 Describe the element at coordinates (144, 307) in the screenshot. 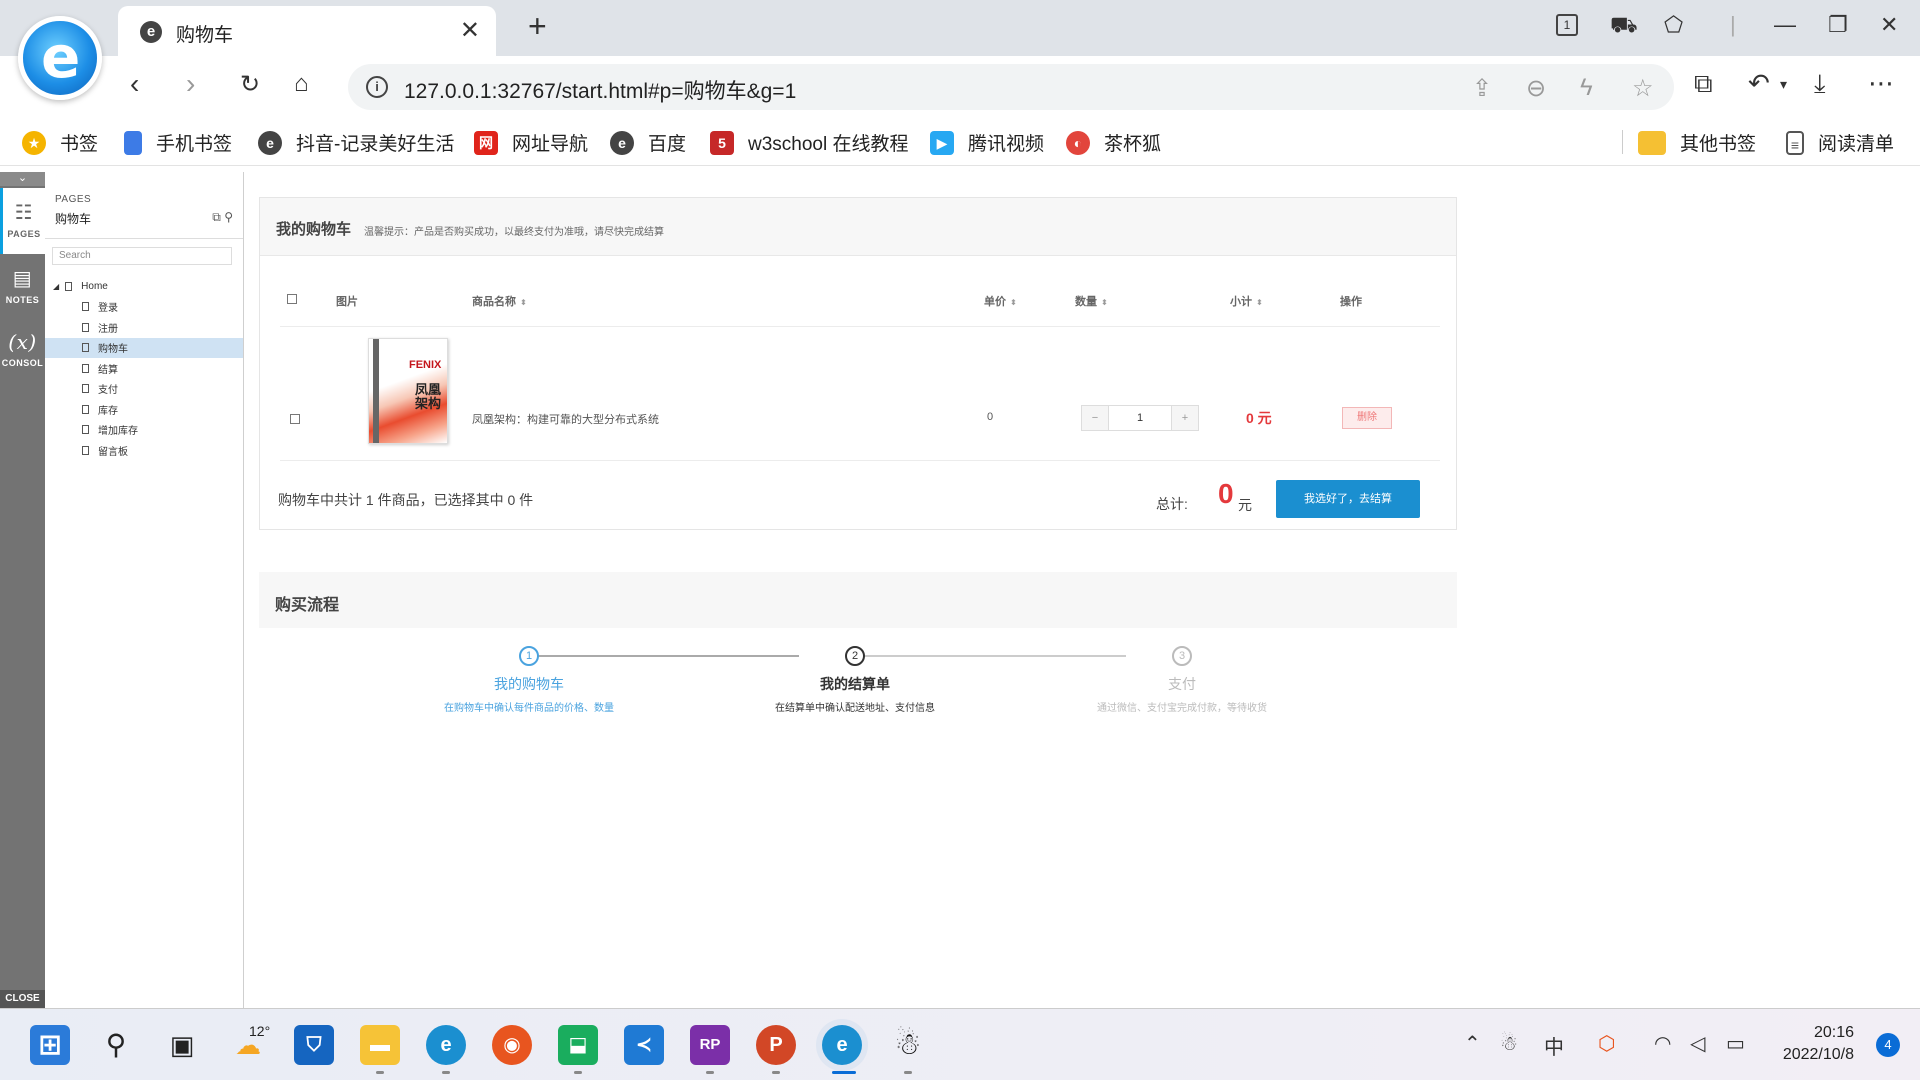

I see `tree-item: 登录` at that location.